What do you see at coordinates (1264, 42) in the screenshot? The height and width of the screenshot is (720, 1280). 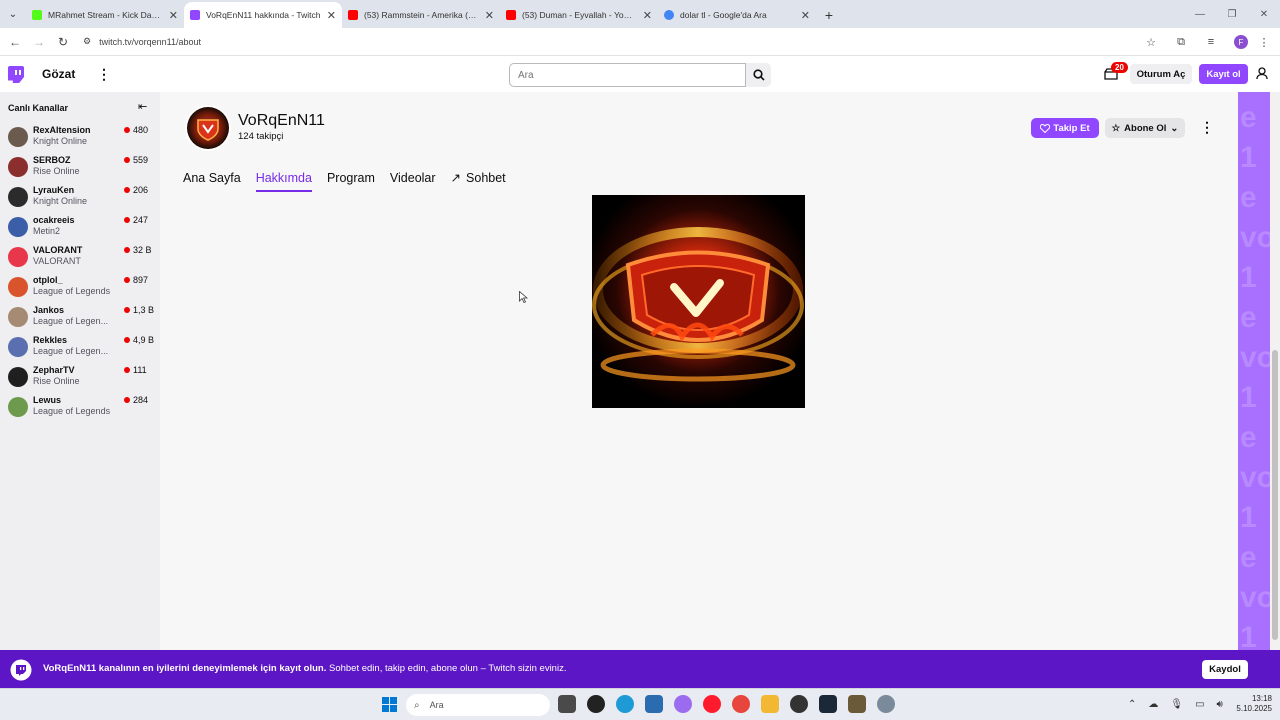 I see `browser-menu-icon: ⋮` at bounding box center [1264, 42].